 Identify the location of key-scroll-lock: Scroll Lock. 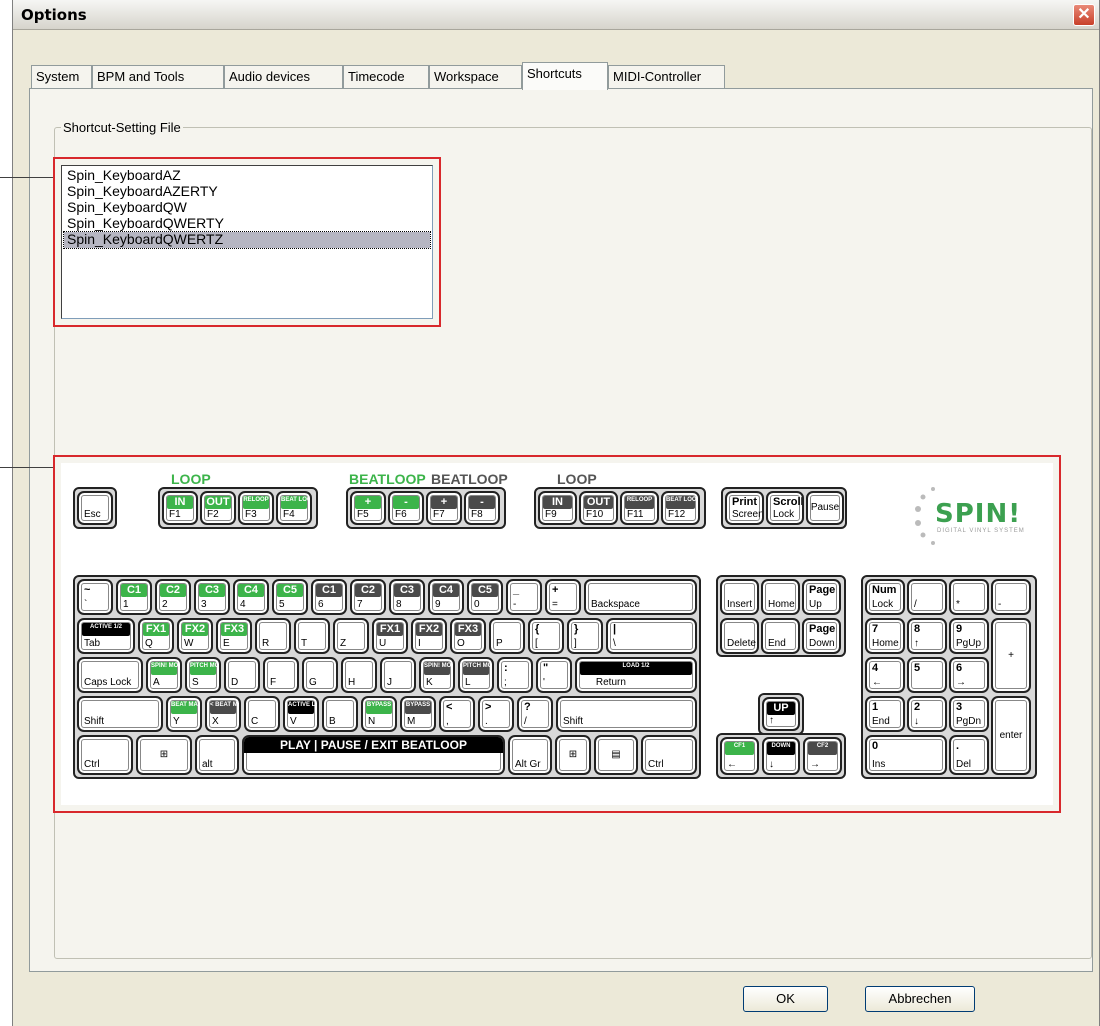
(785, 508).